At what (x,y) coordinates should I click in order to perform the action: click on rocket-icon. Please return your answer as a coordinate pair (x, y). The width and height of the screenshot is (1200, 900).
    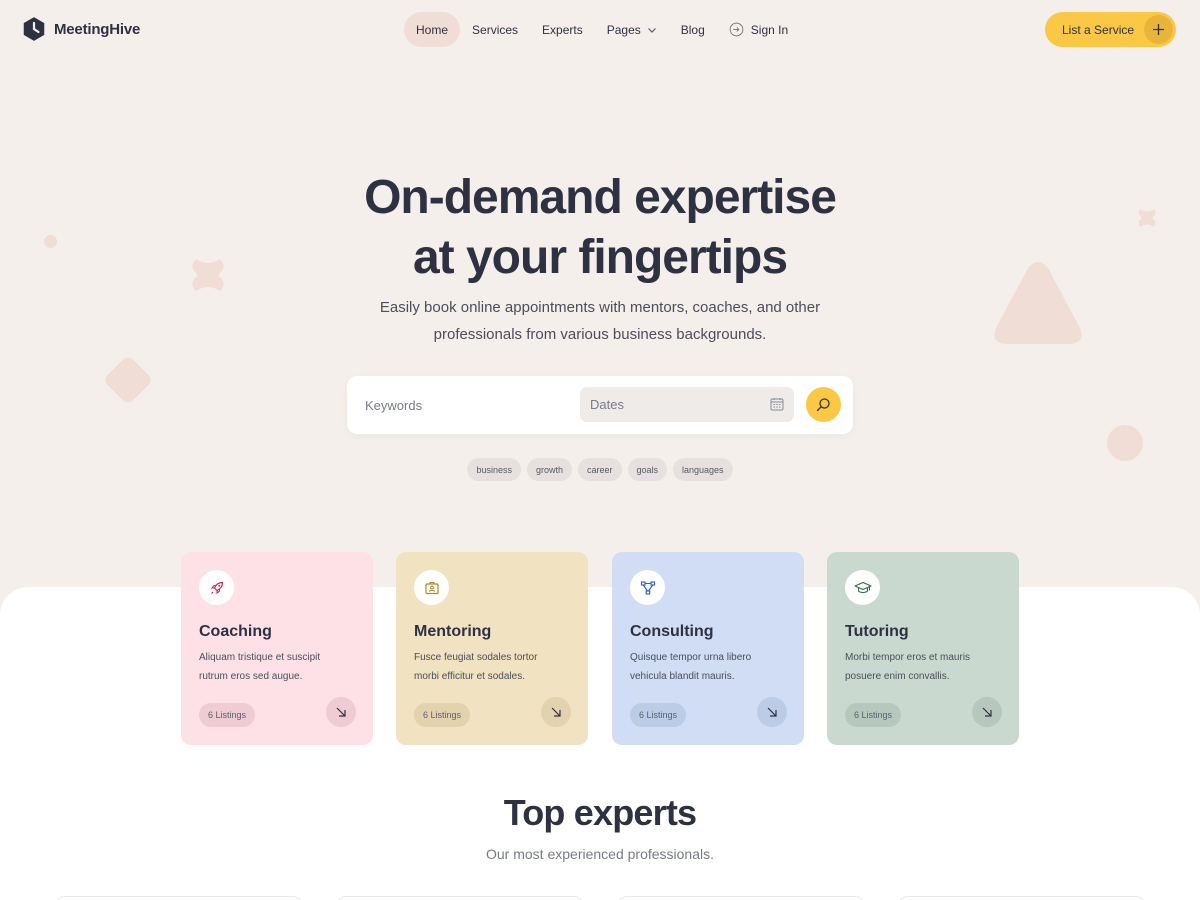
    Looking at the image, I should click on (216, 587).